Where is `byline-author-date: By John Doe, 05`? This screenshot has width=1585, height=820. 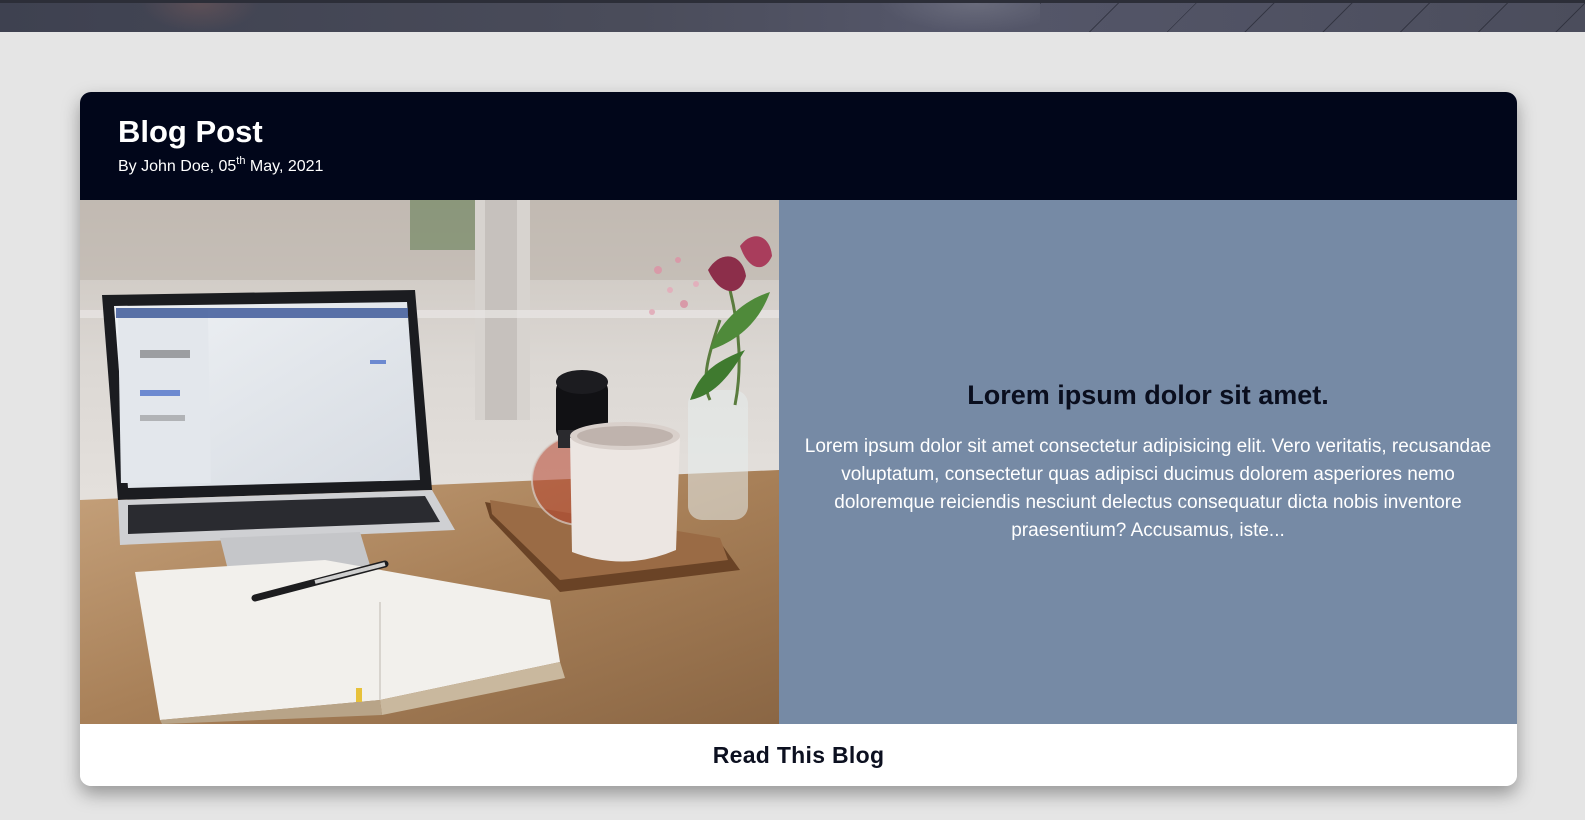
byline-author-date: By John Doe, 05 is located at coordinates (177, 166).